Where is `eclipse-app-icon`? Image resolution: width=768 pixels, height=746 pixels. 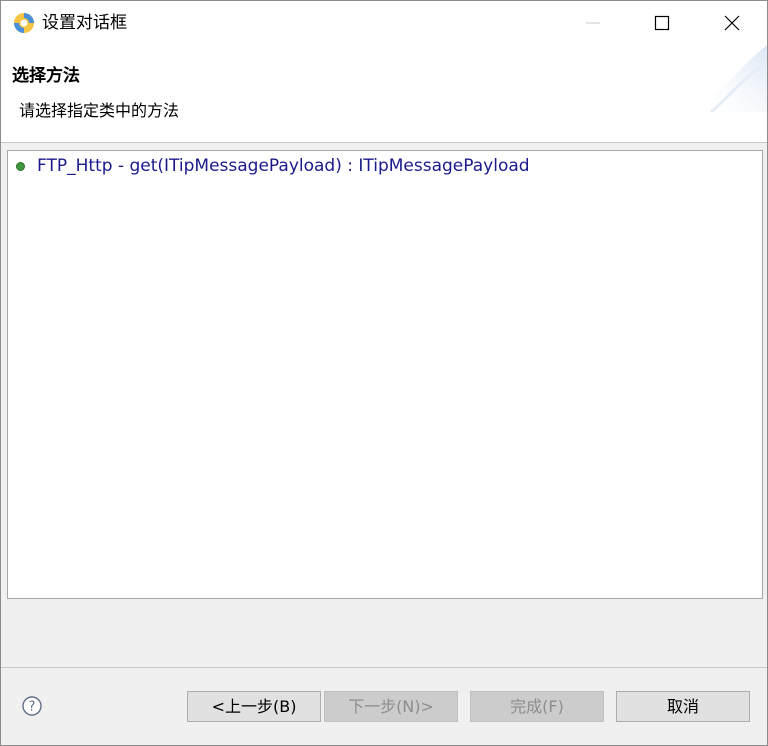
eclipse-app-icon is located at coordinates (24, 23).